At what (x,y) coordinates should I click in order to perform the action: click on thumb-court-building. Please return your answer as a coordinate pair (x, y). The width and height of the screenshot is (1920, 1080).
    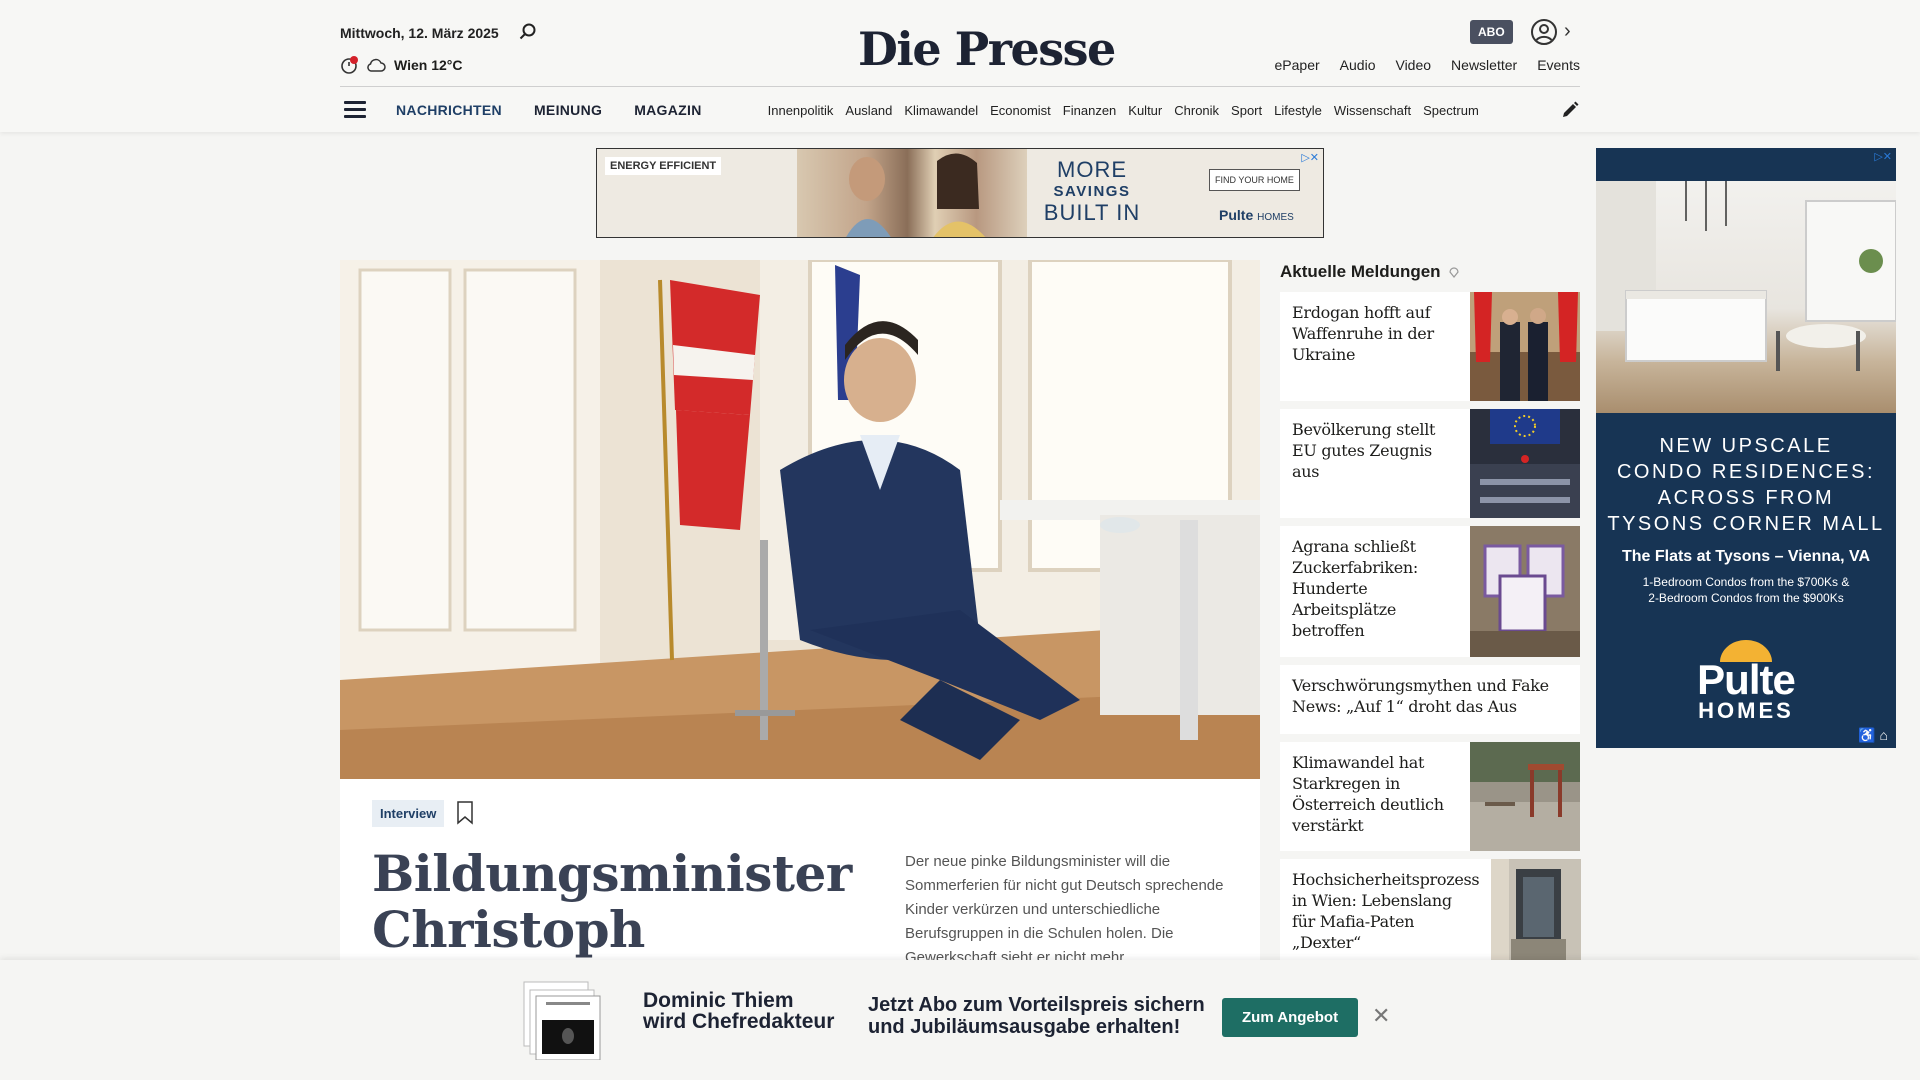
    Looking at the image, I should click on (1536, 913).